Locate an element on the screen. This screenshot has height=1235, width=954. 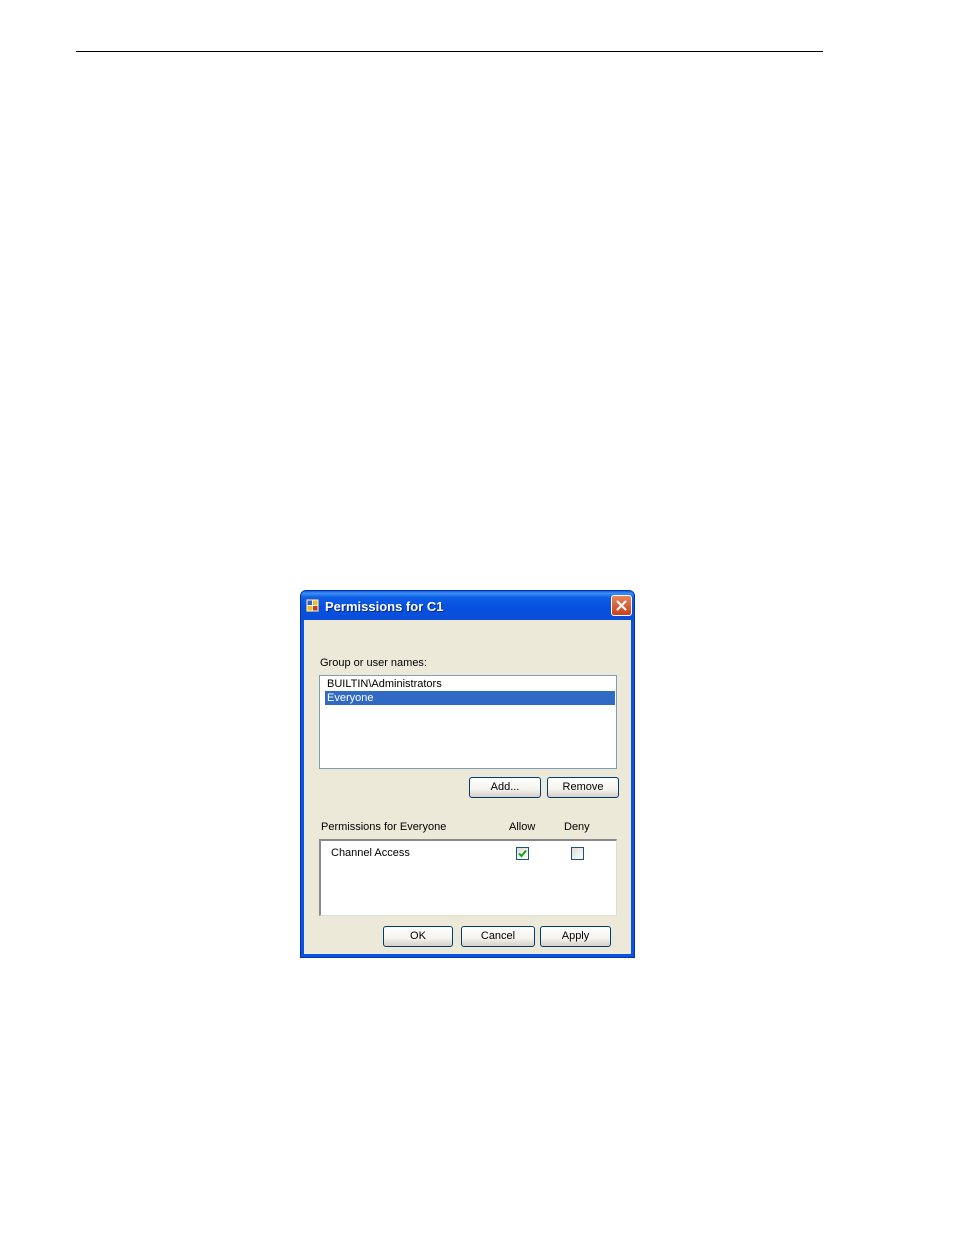
ok-button: OK is located at coordinates (418, 936).